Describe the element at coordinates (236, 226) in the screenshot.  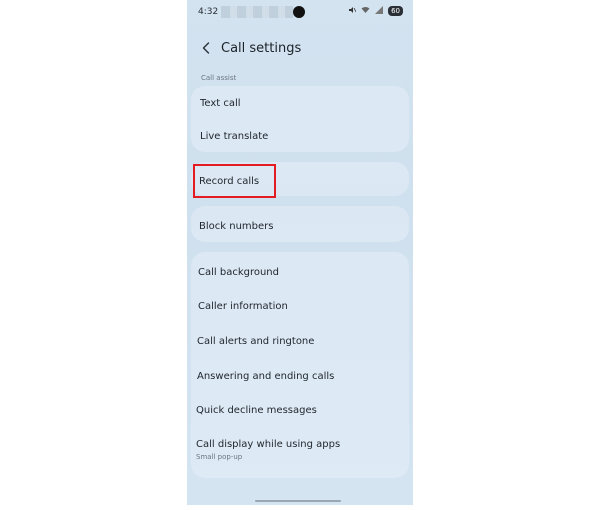
I see `menu-item-block-numbers: Block numbers` at that location.